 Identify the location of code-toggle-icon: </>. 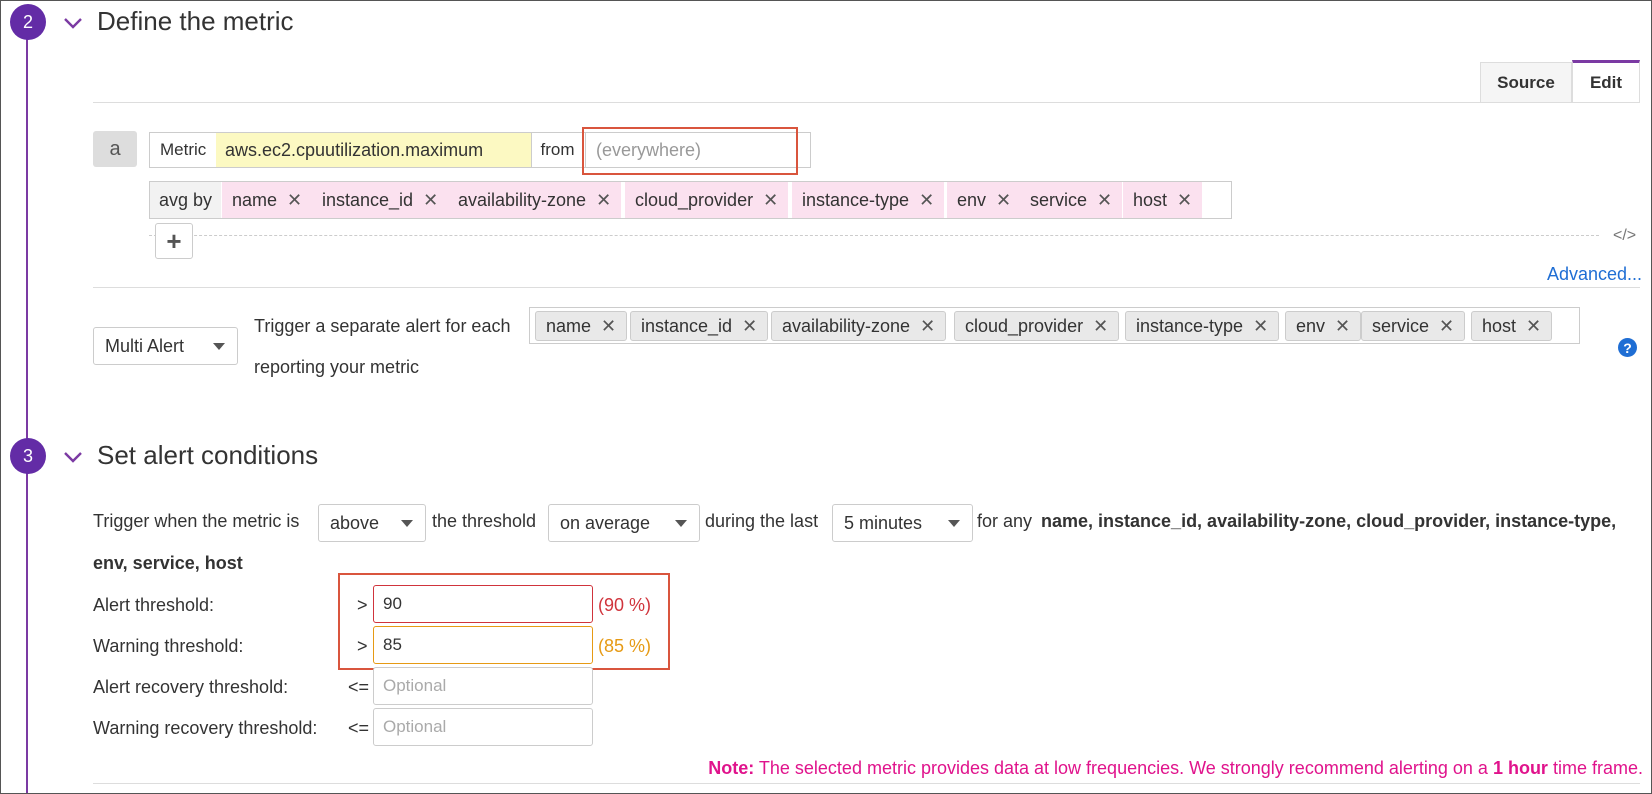
(1624, 236).